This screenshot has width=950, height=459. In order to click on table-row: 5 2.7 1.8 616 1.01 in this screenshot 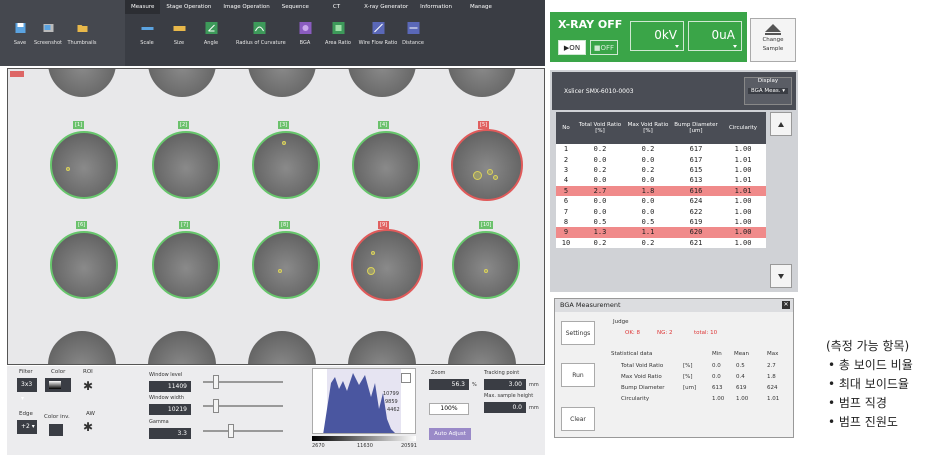, I will do `click(661, 190)`.